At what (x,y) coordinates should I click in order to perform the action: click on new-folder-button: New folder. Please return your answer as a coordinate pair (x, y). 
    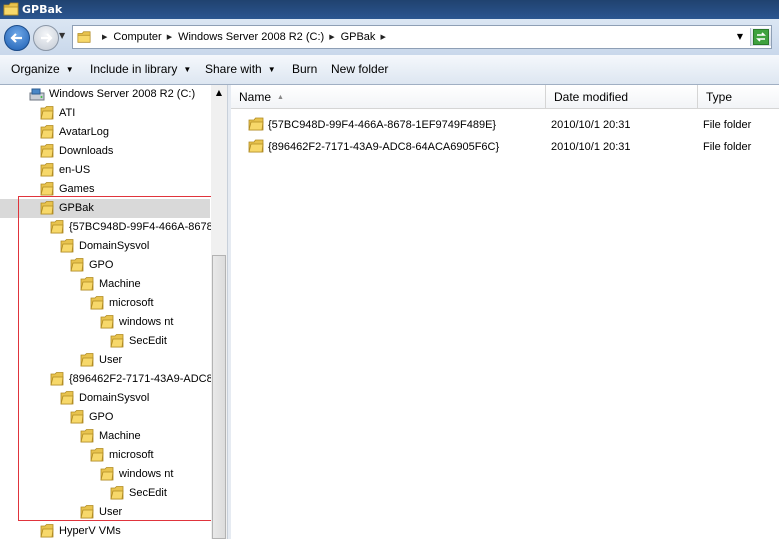
    Looking at the image, I should click on (359, 69).